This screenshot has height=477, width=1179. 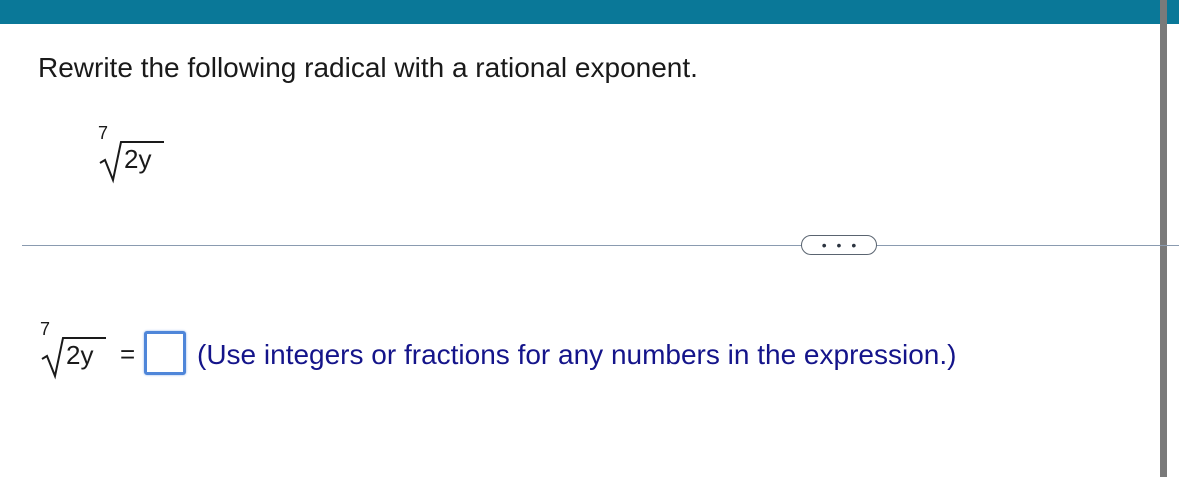 I want to click on answer-input, so click(x=165, y=353).